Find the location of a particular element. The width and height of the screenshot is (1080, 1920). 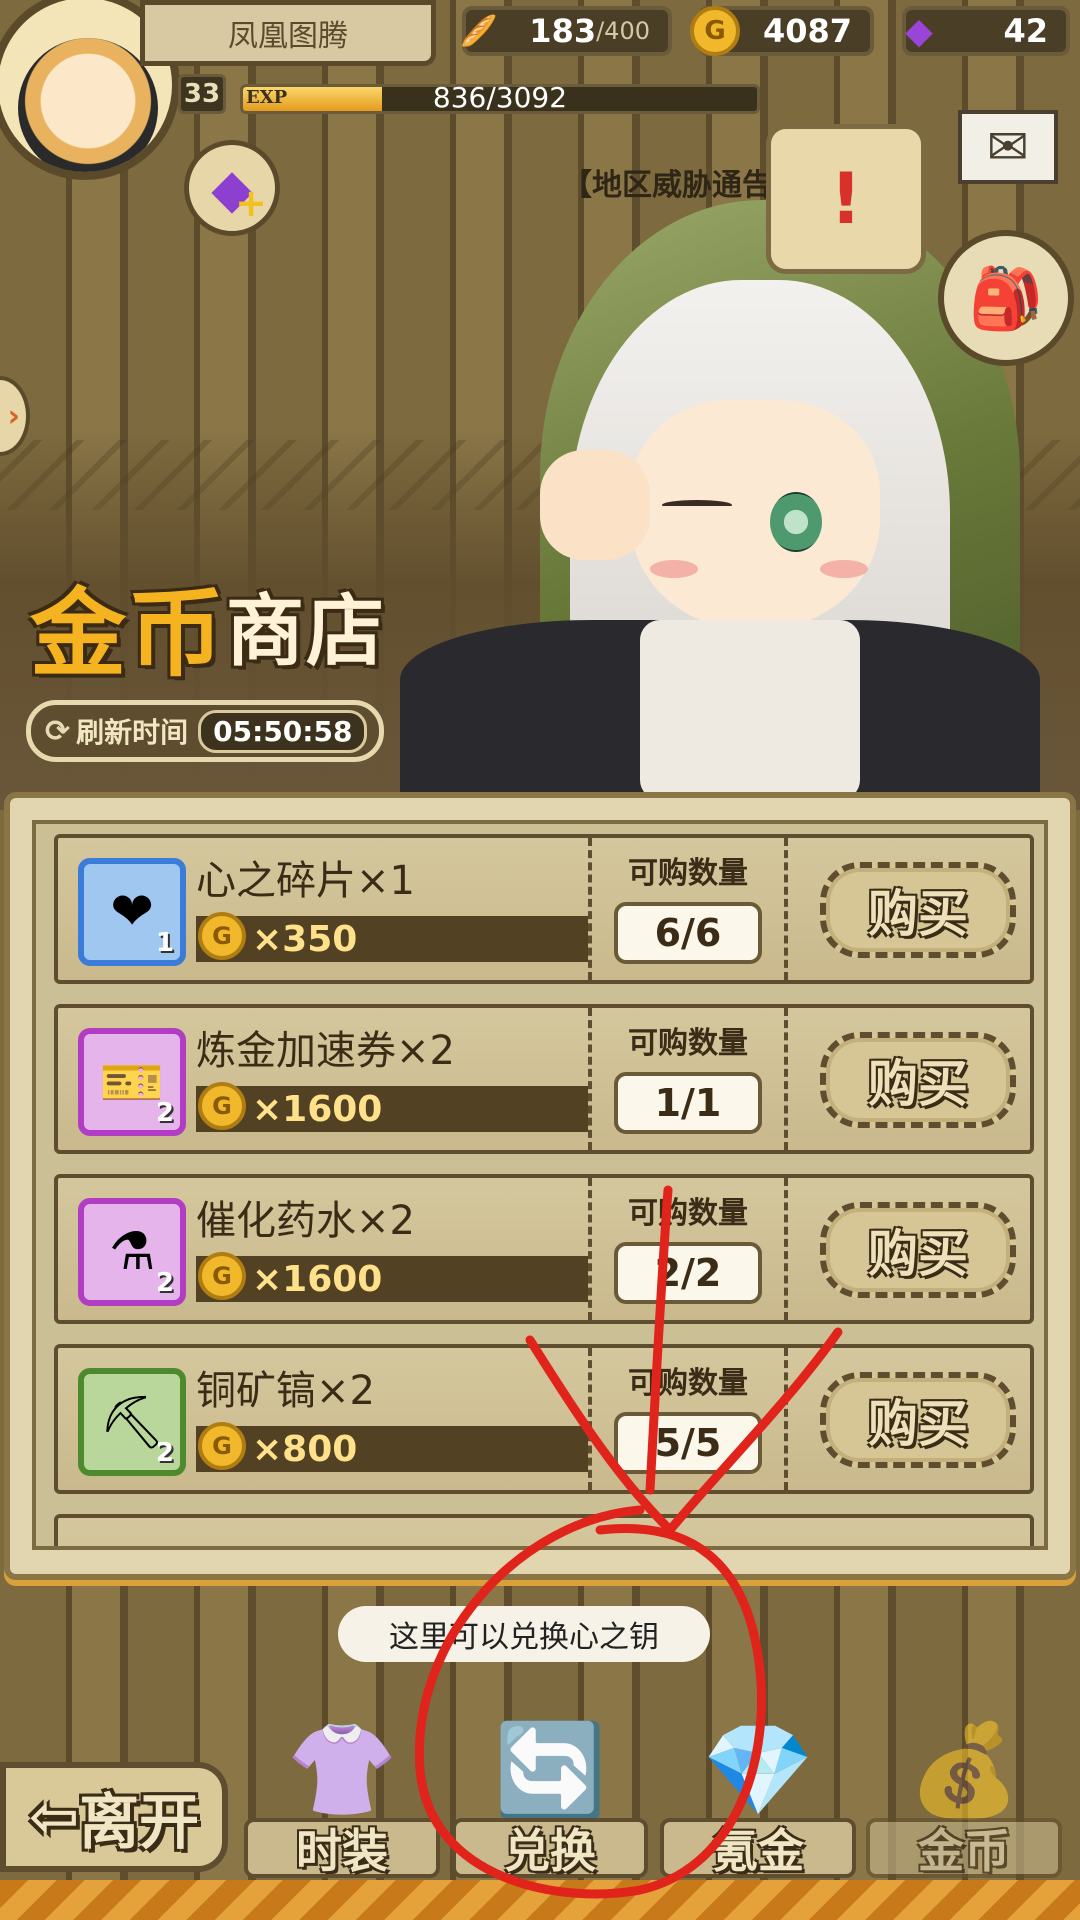

gem-value: 42 is located at coordinates (1025, 31).